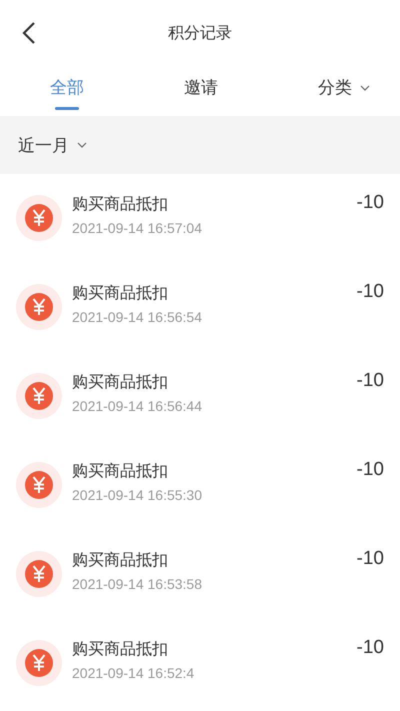 The width and height of the screenshot is (400, 711). Describe the element at coordinates (29, 33) in the screenshot. I see `back-icon` at that location.